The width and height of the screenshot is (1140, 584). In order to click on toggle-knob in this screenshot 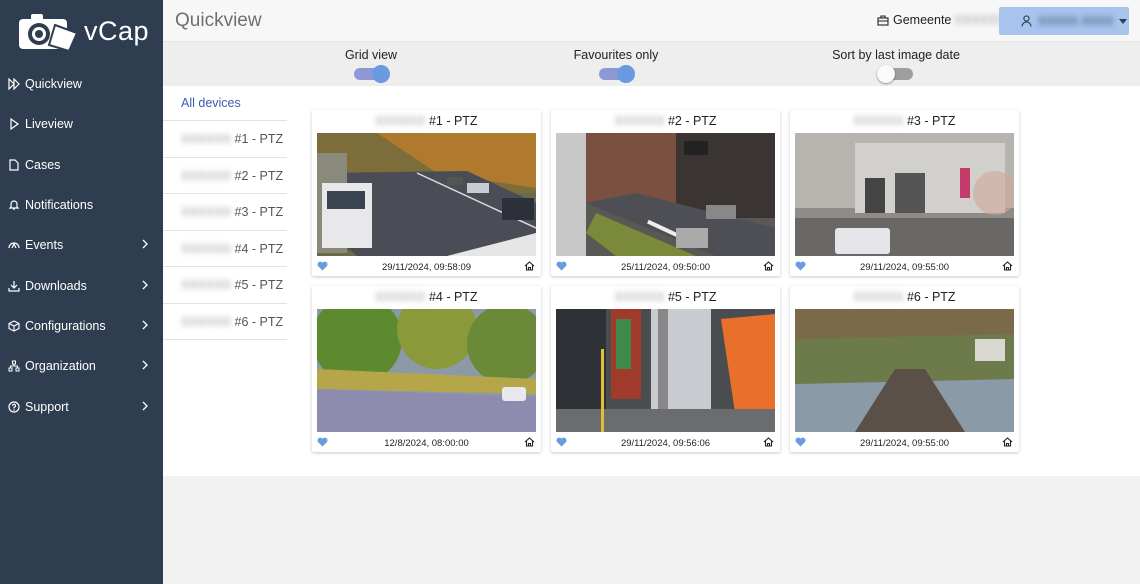, I will do `click(381, 74)`.